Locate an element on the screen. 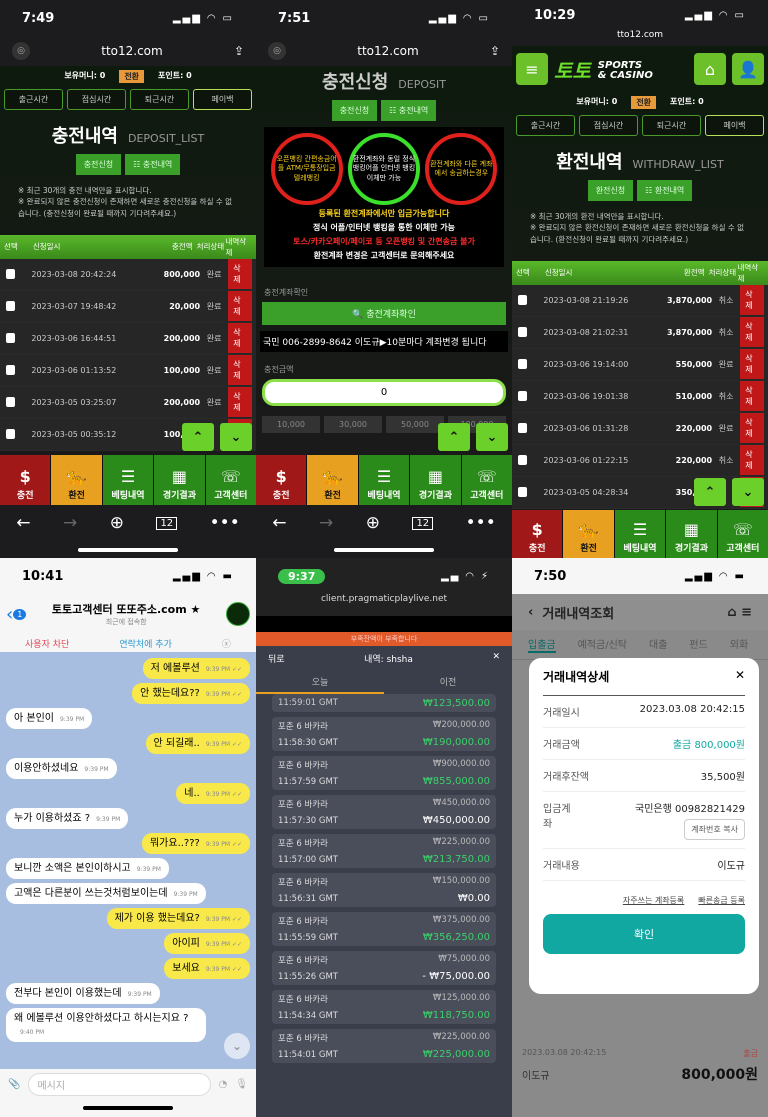 The height and width of the screenshot is (1117, 768). tab-3: 펀드 is located at coordinates (698, 644).